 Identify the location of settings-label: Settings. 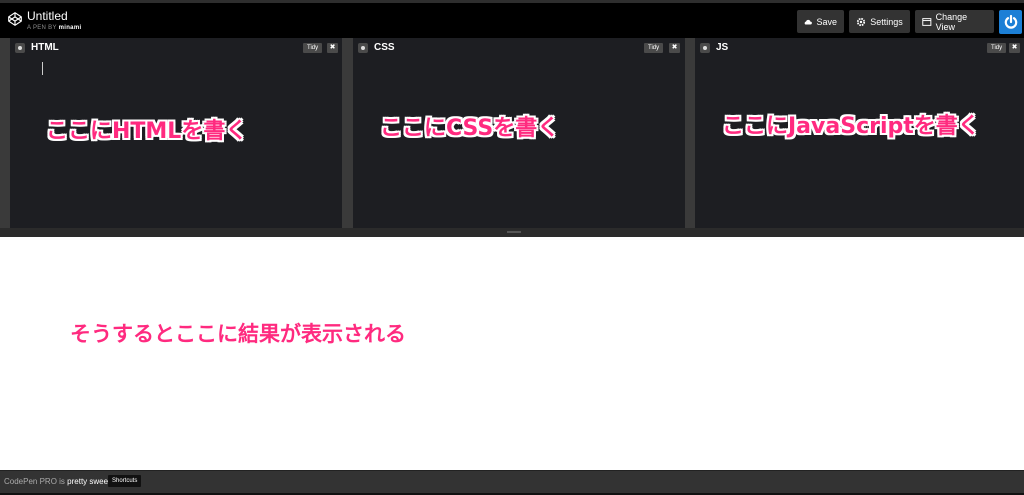
(886, 21).